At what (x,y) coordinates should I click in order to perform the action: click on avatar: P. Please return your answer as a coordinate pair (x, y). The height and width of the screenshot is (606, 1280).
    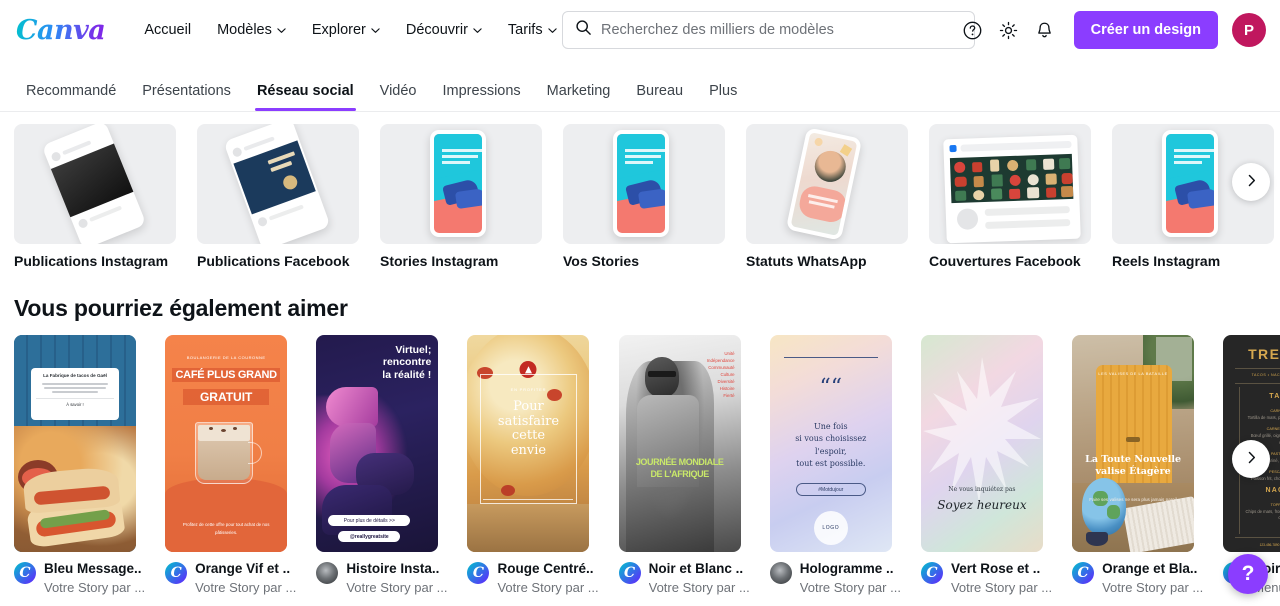
    Looking at the image, I should click on (1249, 30).